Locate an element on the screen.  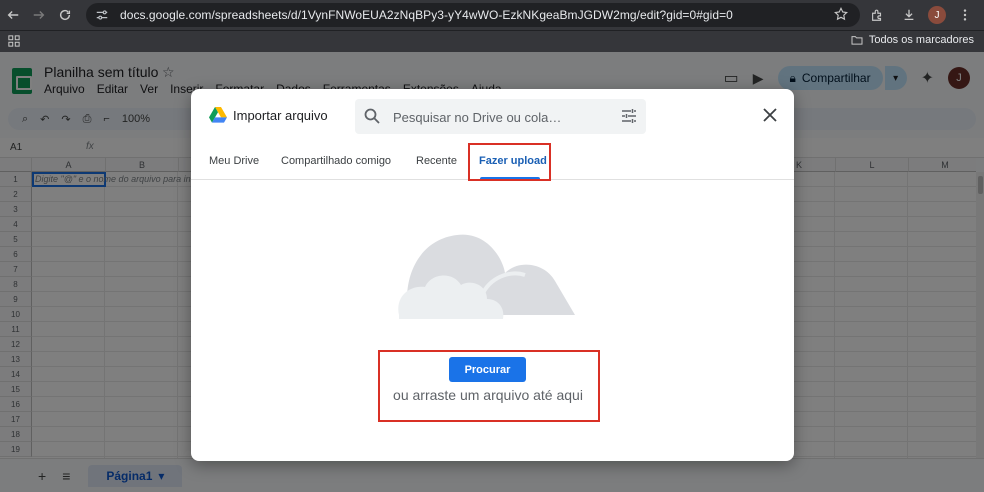
all-bookmarks-button: Todos os marcadores is located at coordinates (912, 40).